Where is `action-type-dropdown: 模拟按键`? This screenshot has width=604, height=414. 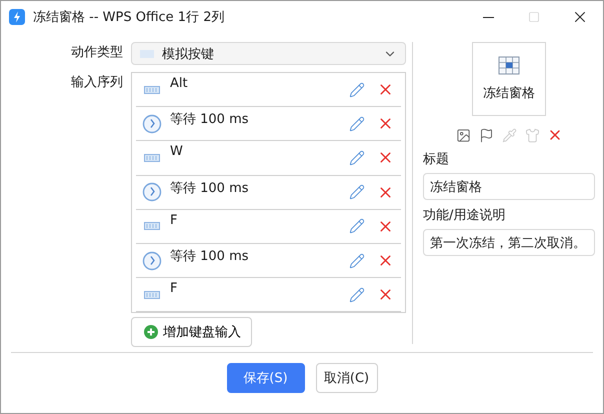
action-type-dropdown: 模拟按键 is located at coordinates (268, 53).